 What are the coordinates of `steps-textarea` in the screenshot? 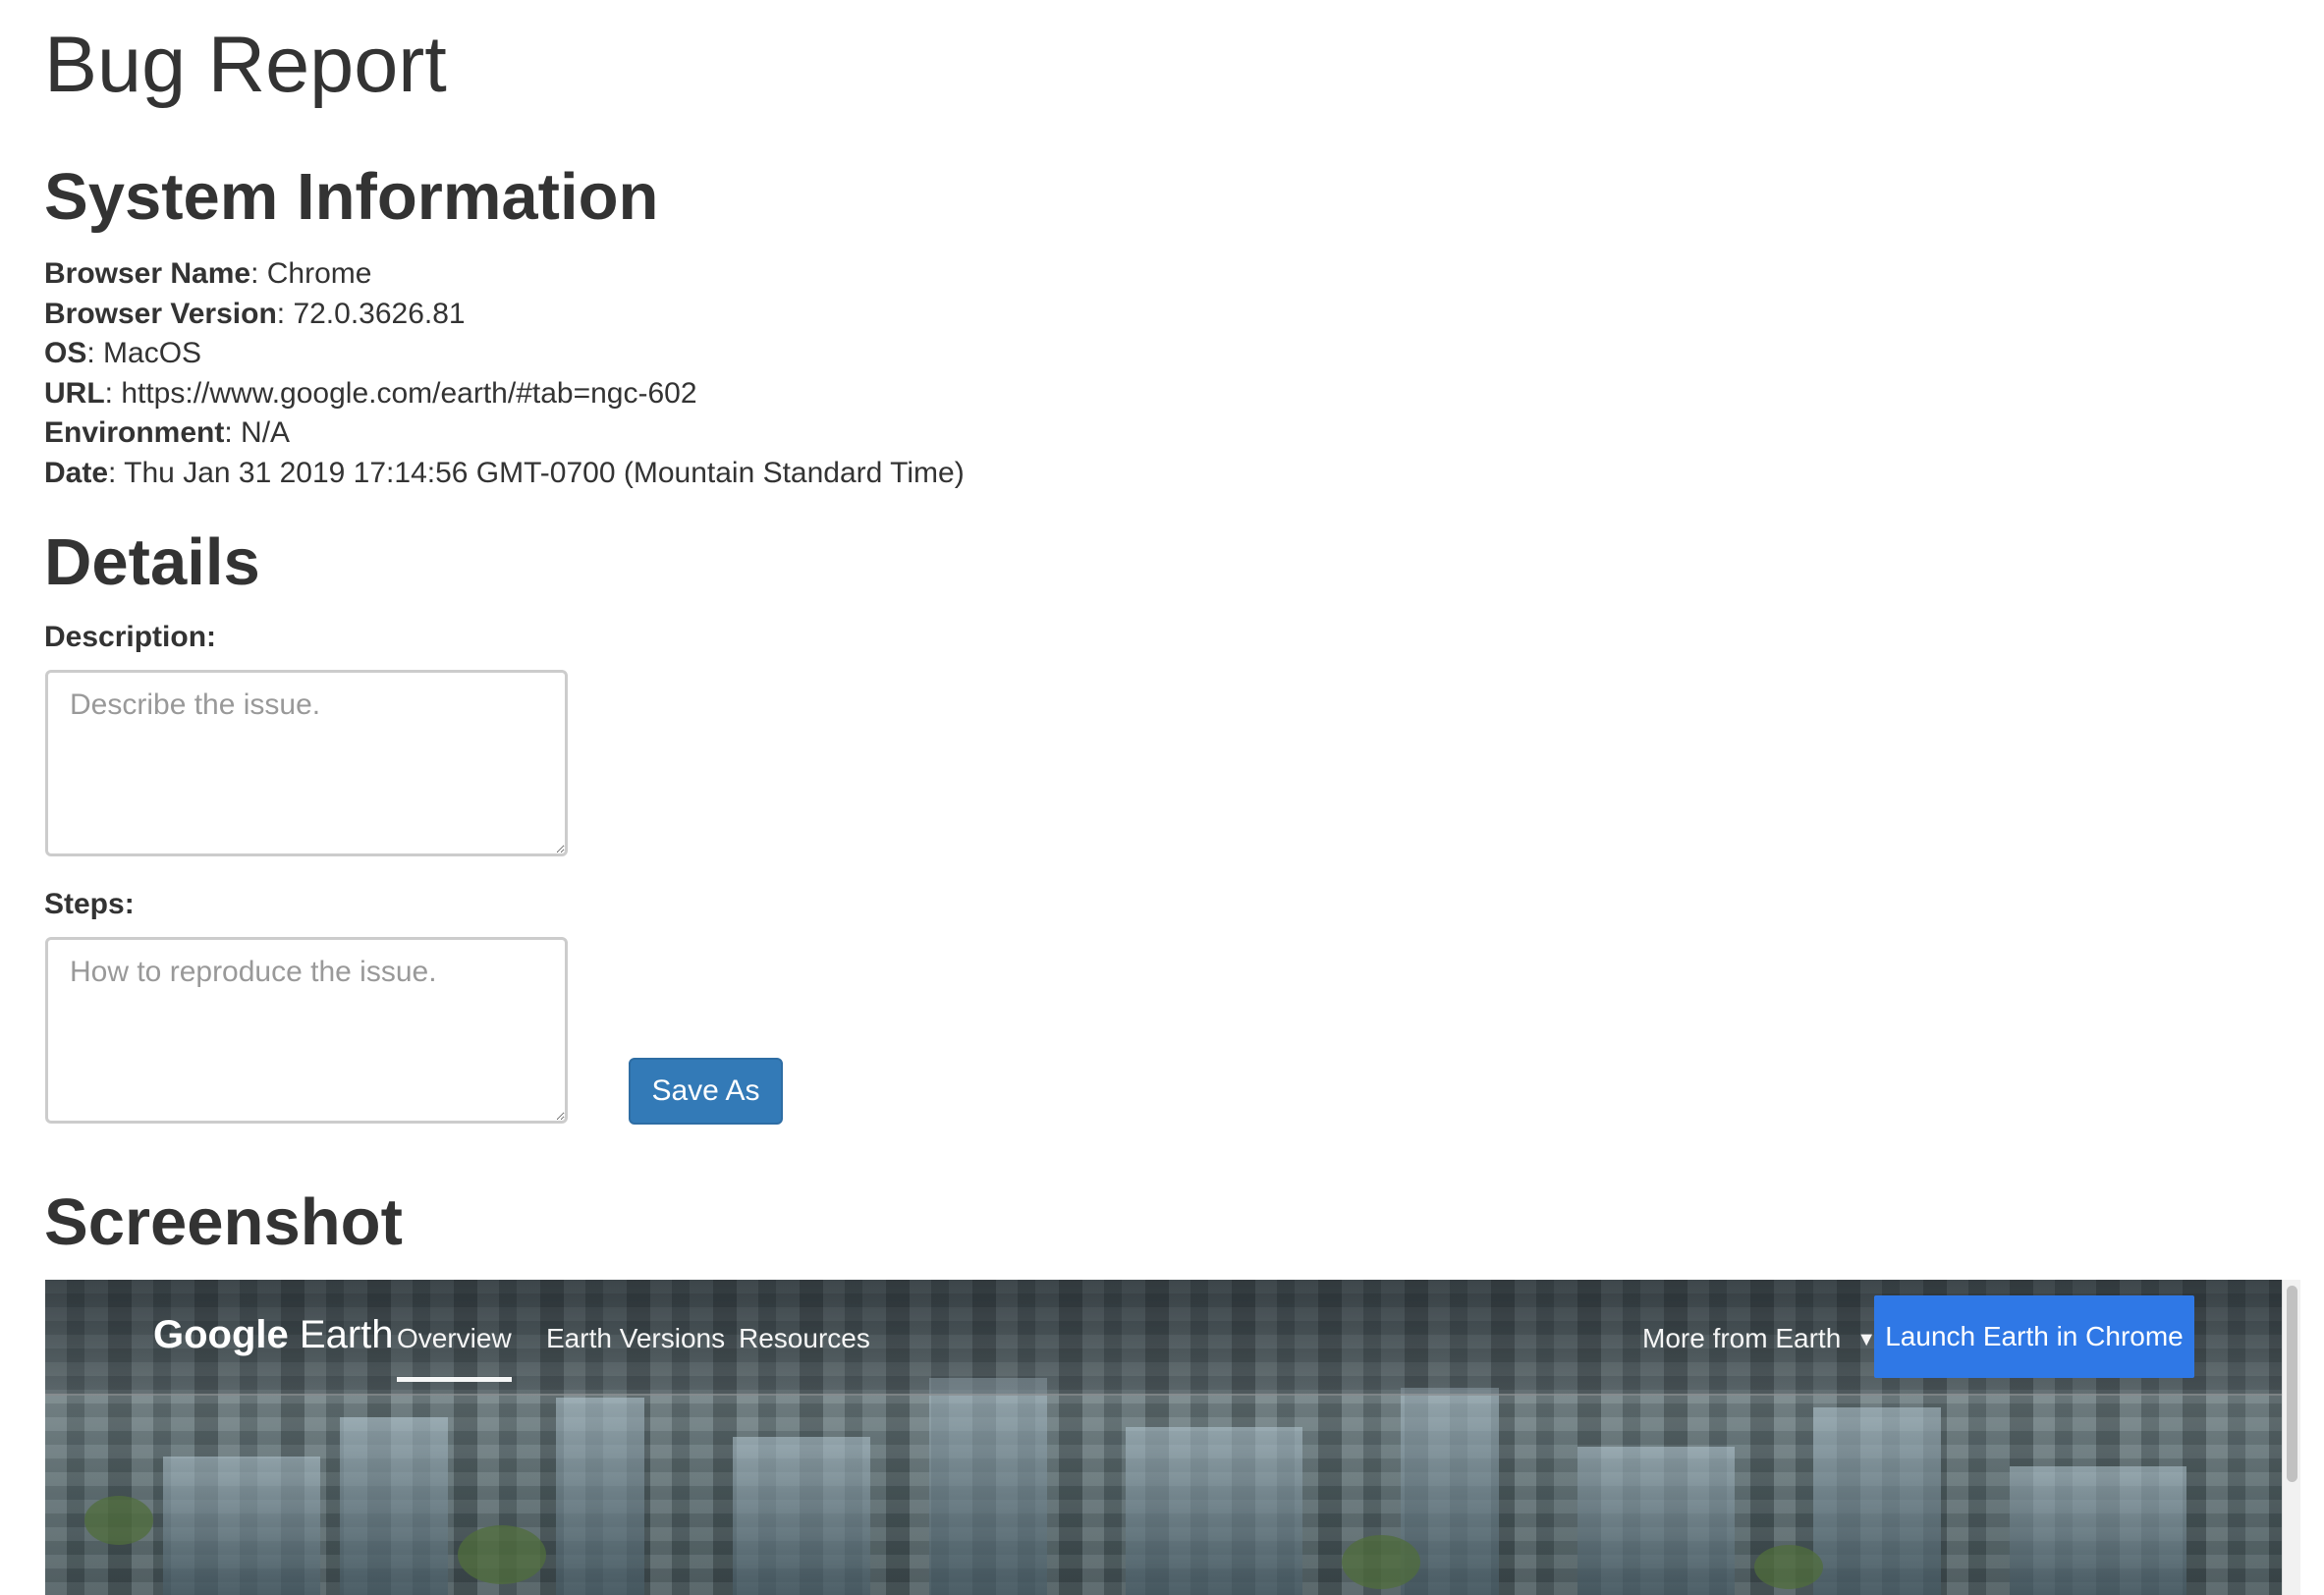 It's located at (306, 1030).